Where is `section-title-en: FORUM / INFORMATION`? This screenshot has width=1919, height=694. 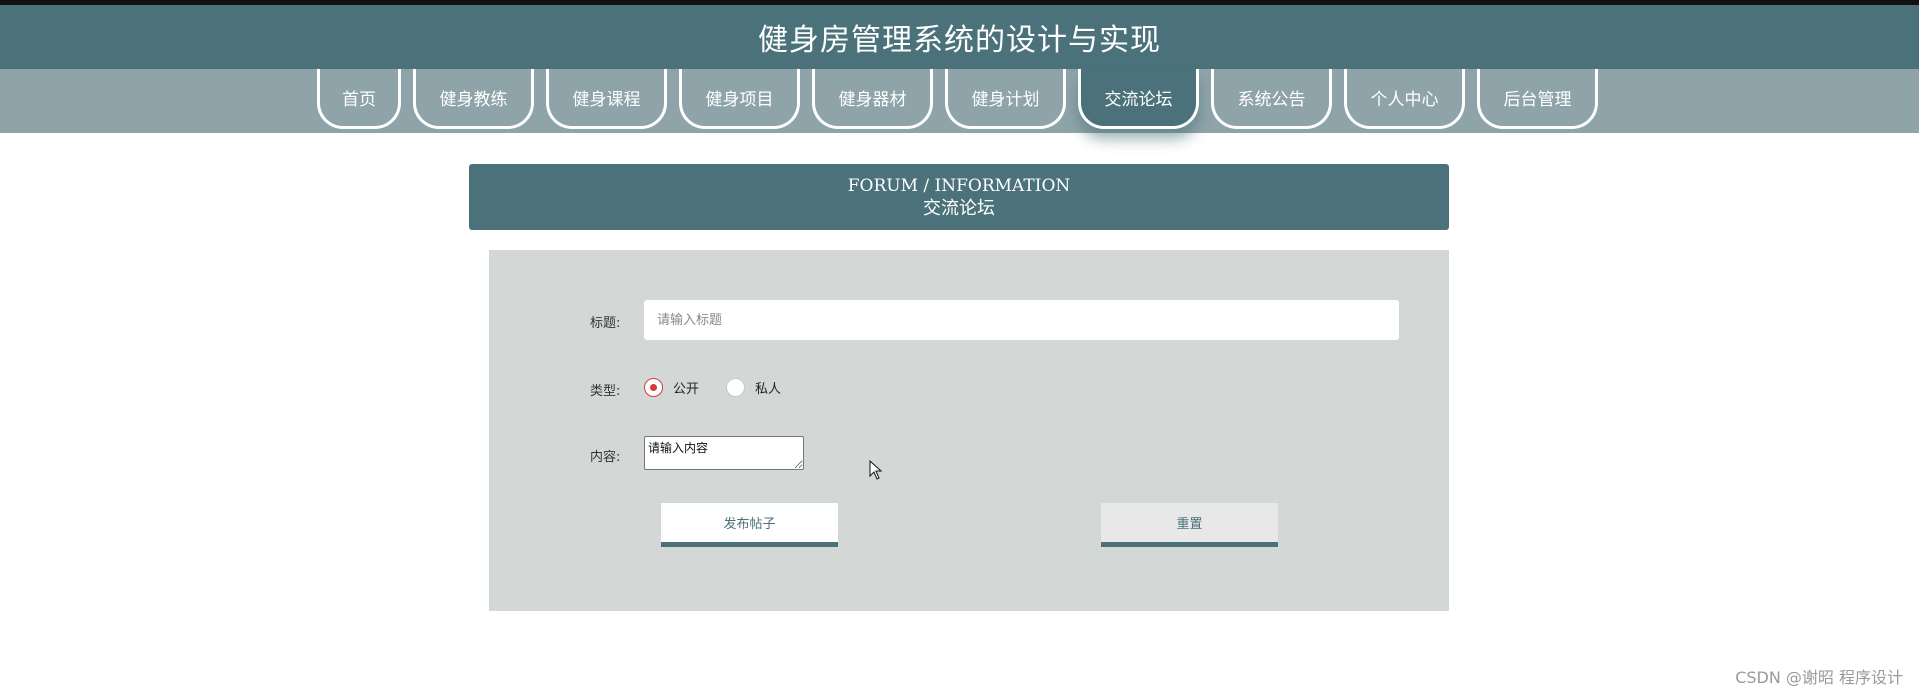 section-title-en: FORUM / INFORMATION is located at coordinates (959, 186).